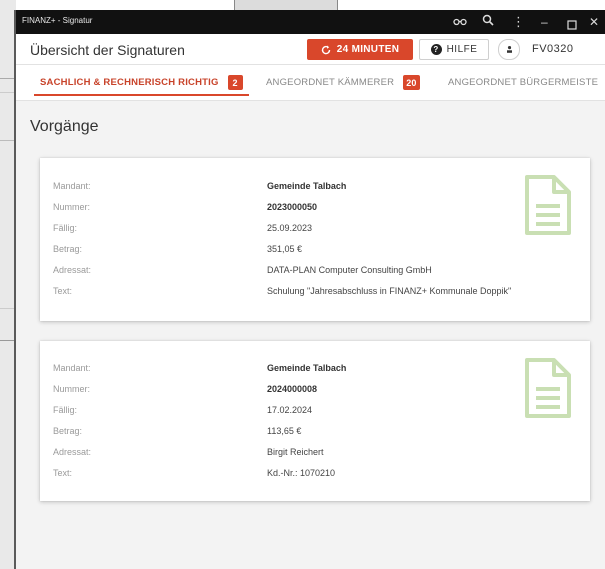 This screenshot has width=605, height=569. What do you see at coordinates (284, 431) in the screenshot?
I see `value-betrag: 113,65 €` at bounding box center [284, 431].